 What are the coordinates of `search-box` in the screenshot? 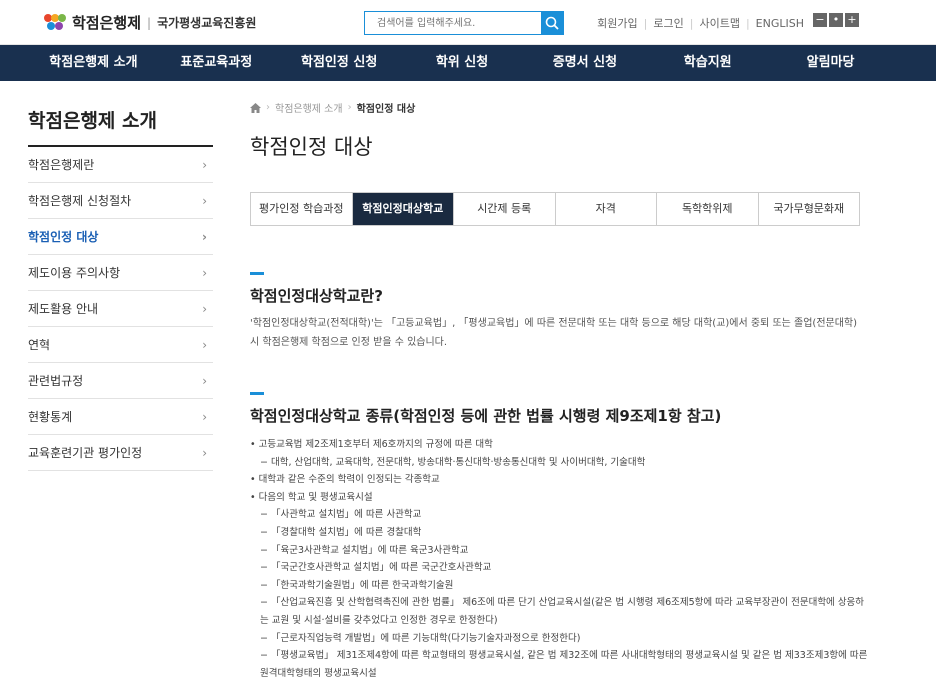 It's located at (464, 23).